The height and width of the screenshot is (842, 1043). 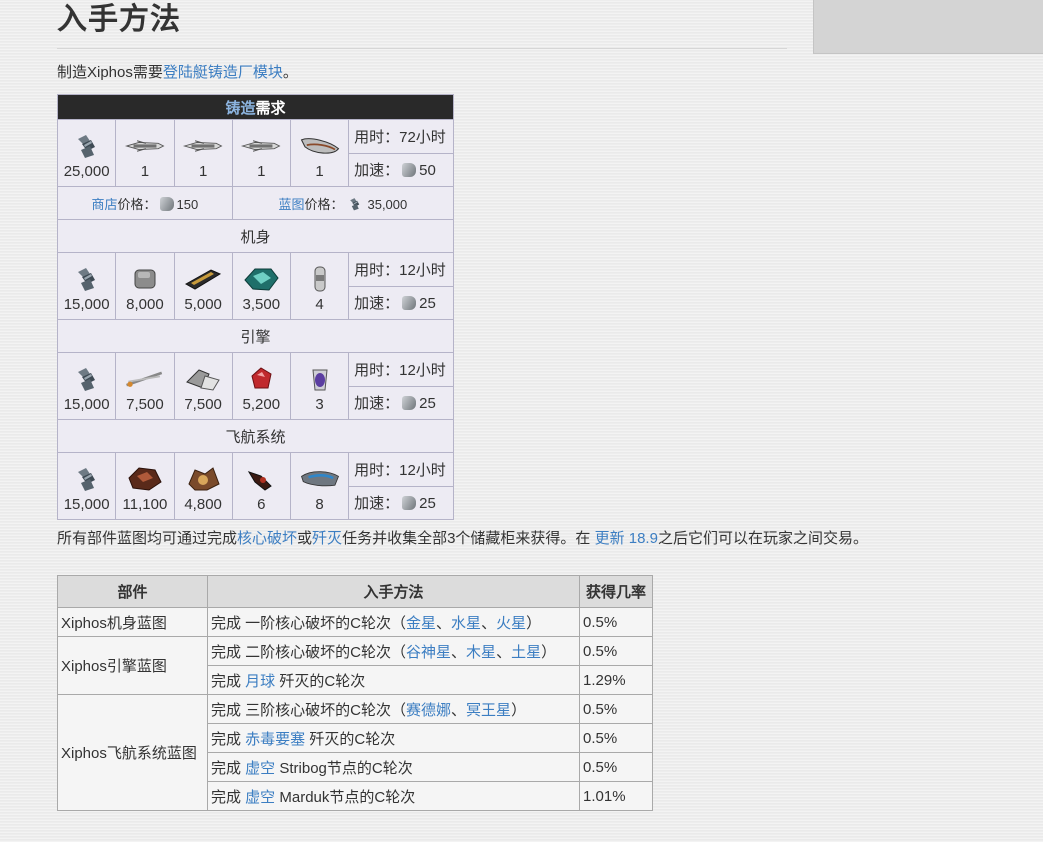 What do you see at coordinates (147, 538) in the screenshot?
I see `note-text: 所有部件蓝图均可通过完成` at bounding box center [147, 538].